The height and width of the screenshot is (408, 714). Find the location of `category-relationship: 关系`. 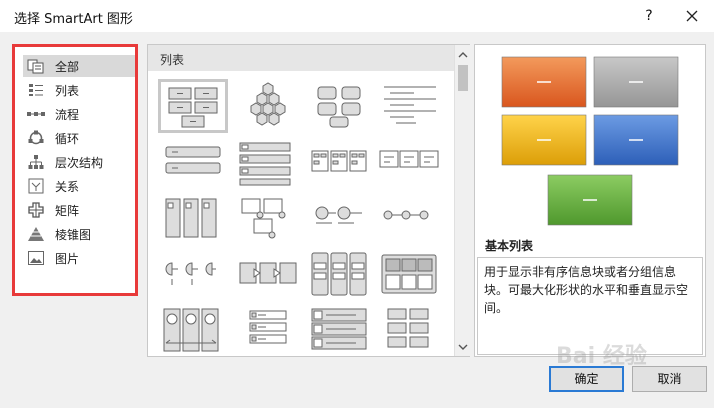

category-relationship: 关系 is located at coordinates (79, 186).